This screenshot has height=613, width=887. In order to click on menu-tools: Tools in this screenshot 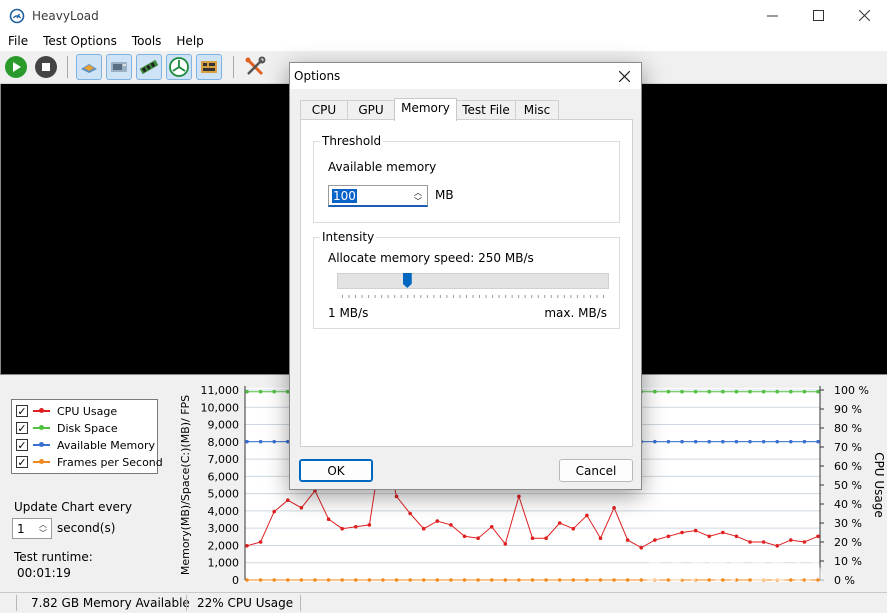, I will do `click(146, 41)`.